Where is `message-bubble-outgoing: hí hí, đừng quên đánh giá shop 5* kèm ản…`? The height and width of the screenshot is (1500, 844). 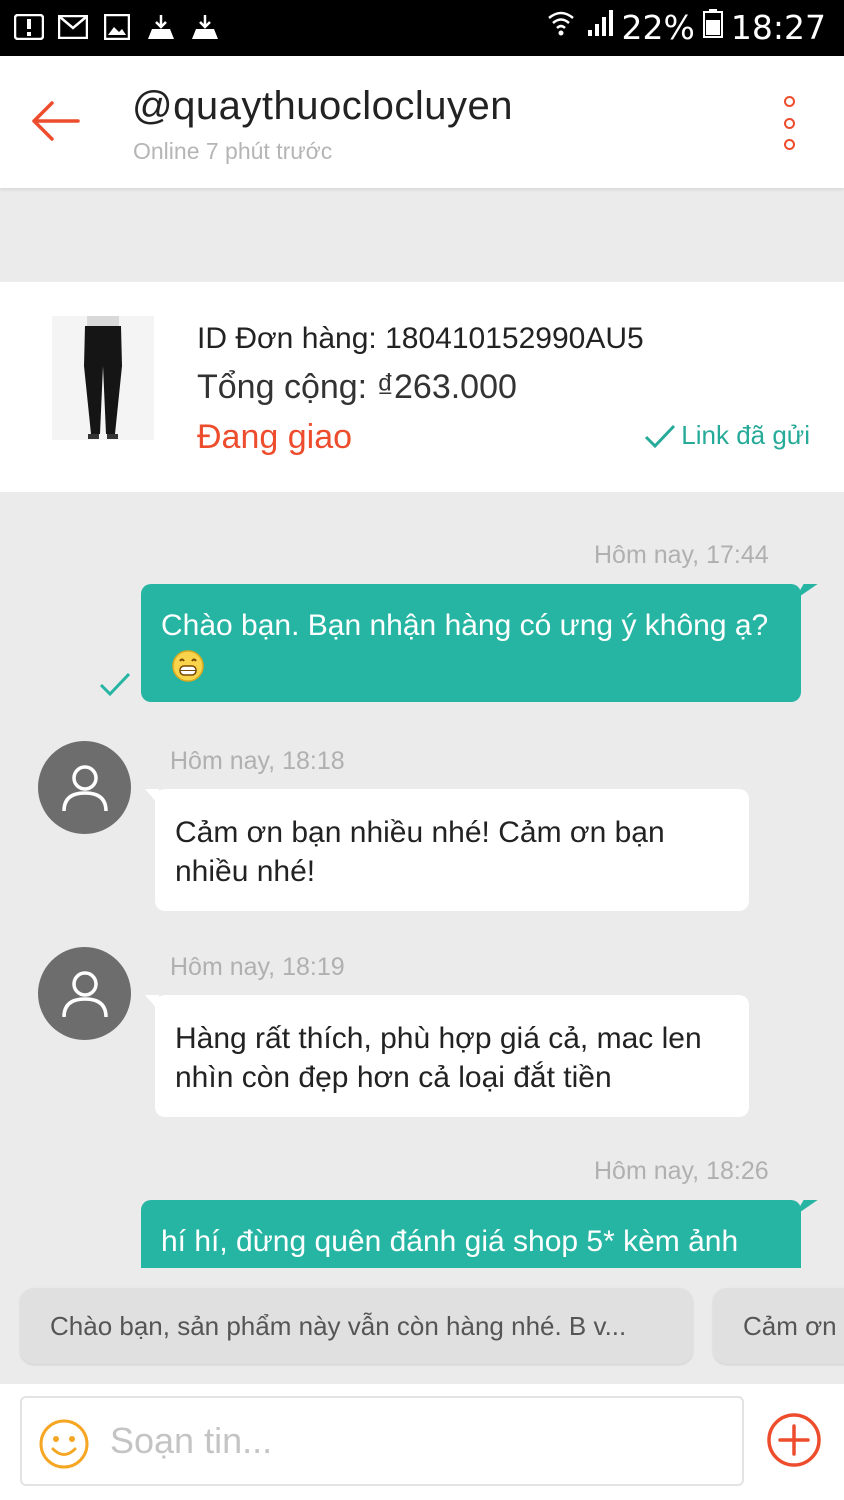 message-bubble-outgoing: hí hí, đừng quên đánh giá shop 5* kèm ản… is located at coordinates (471, 1234).